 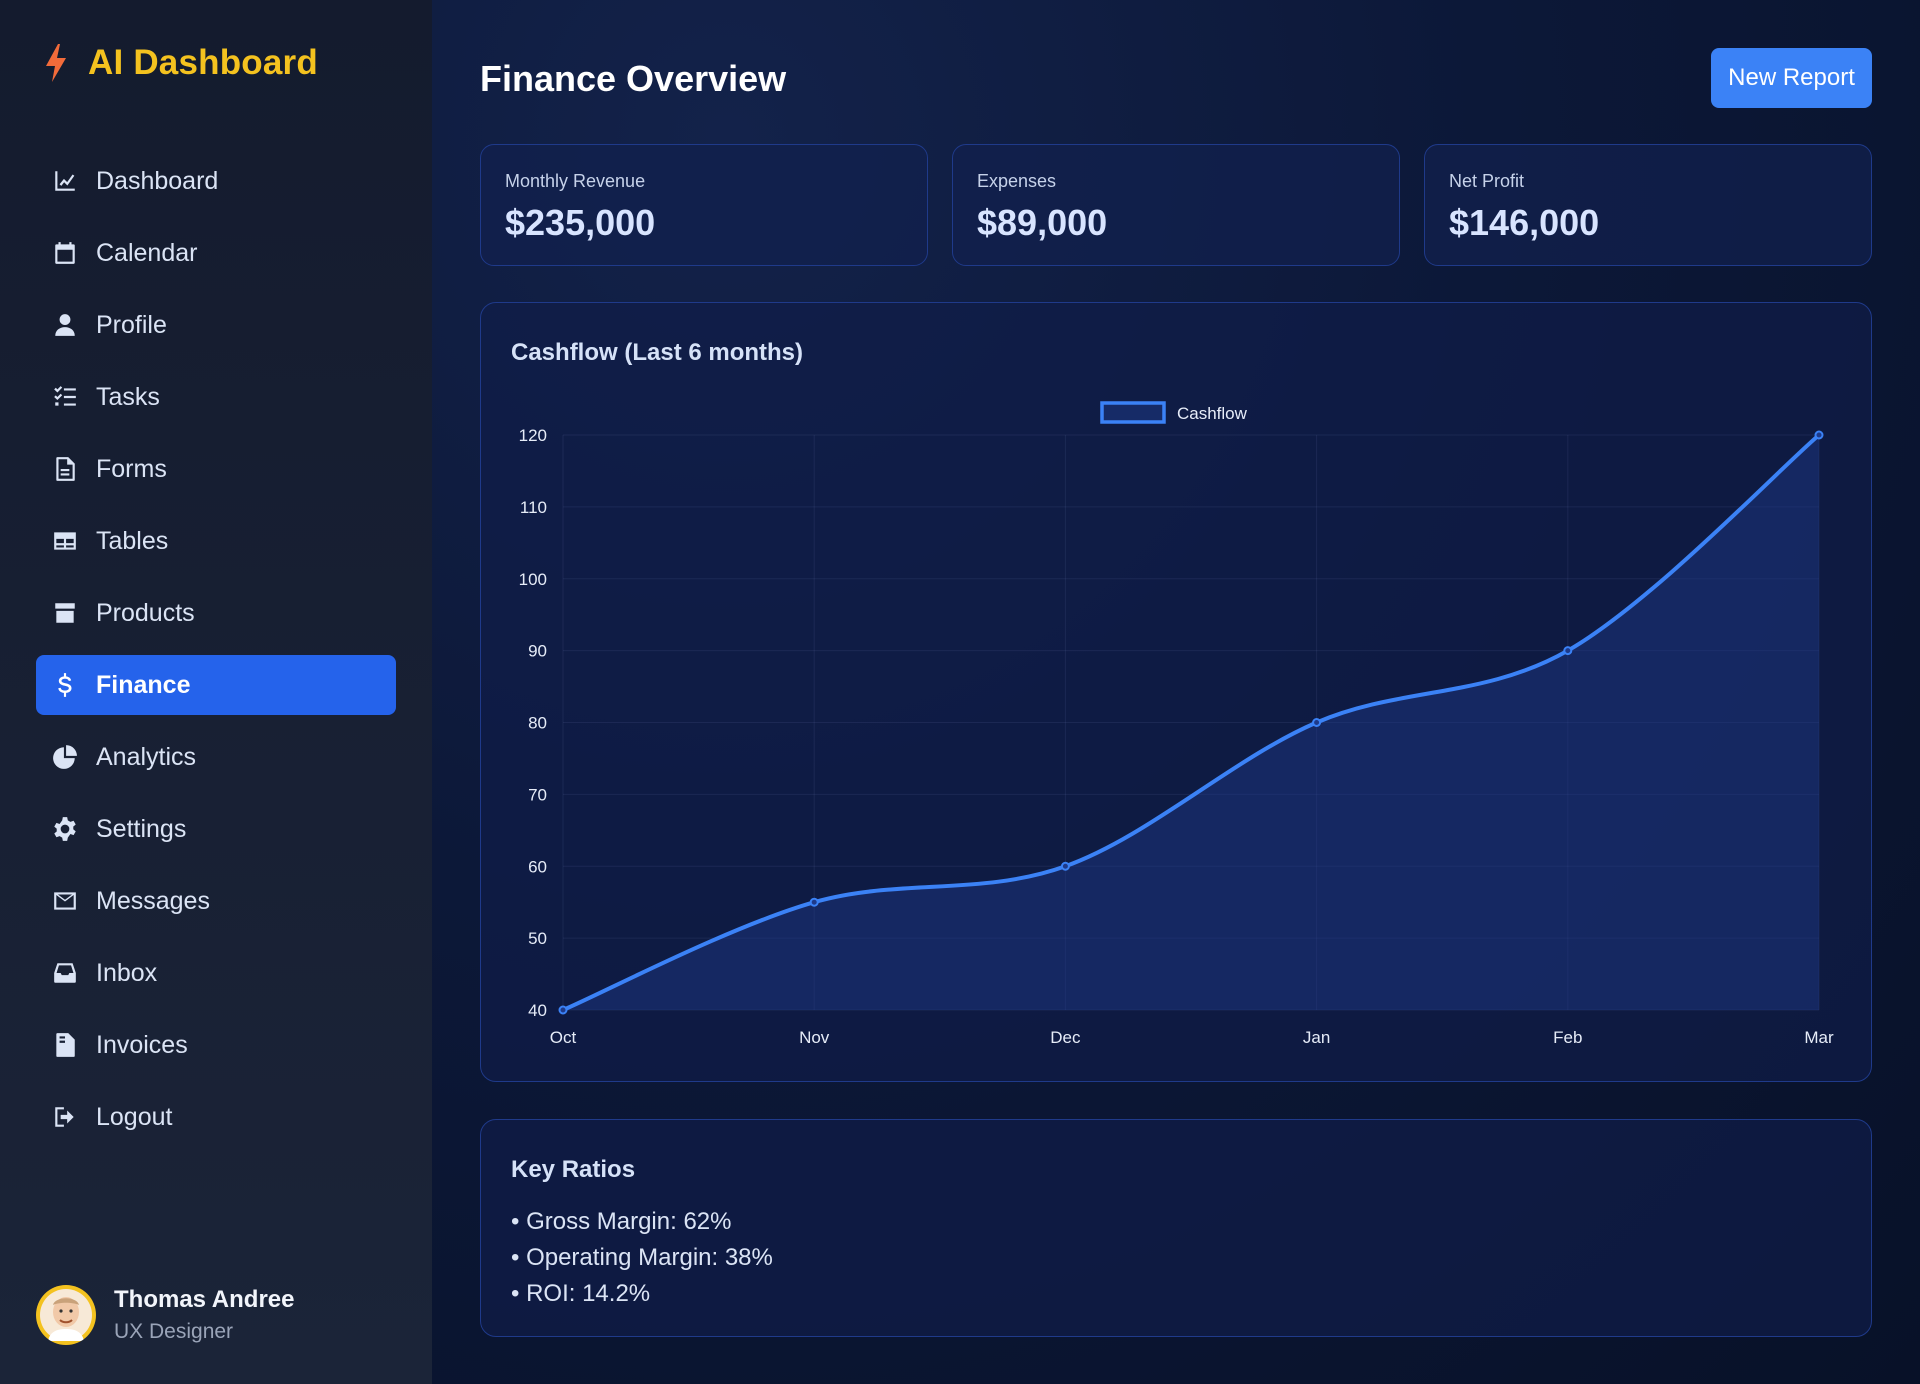 What do you see at coordinates (1648, 205) in the screenshot?
I see `stat-card-net-profit: Net Profit $146,000` at bounding box center [1648, 205].